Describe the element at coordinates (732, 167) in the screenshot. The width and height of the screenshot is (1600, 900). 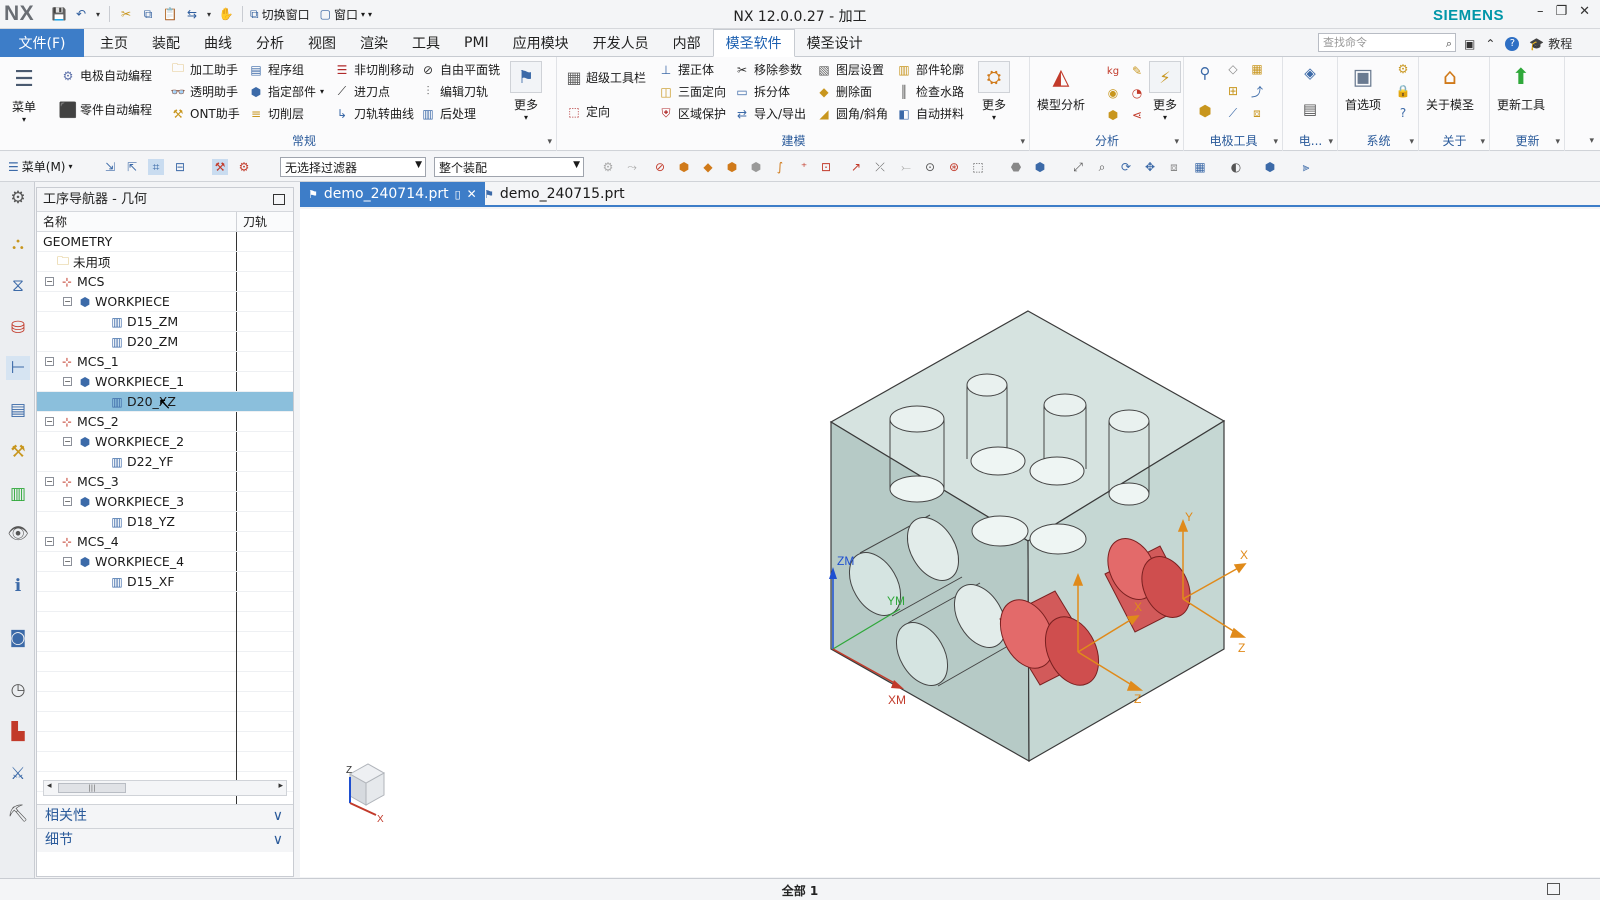
I see `body-icon: ⬢` at that location.